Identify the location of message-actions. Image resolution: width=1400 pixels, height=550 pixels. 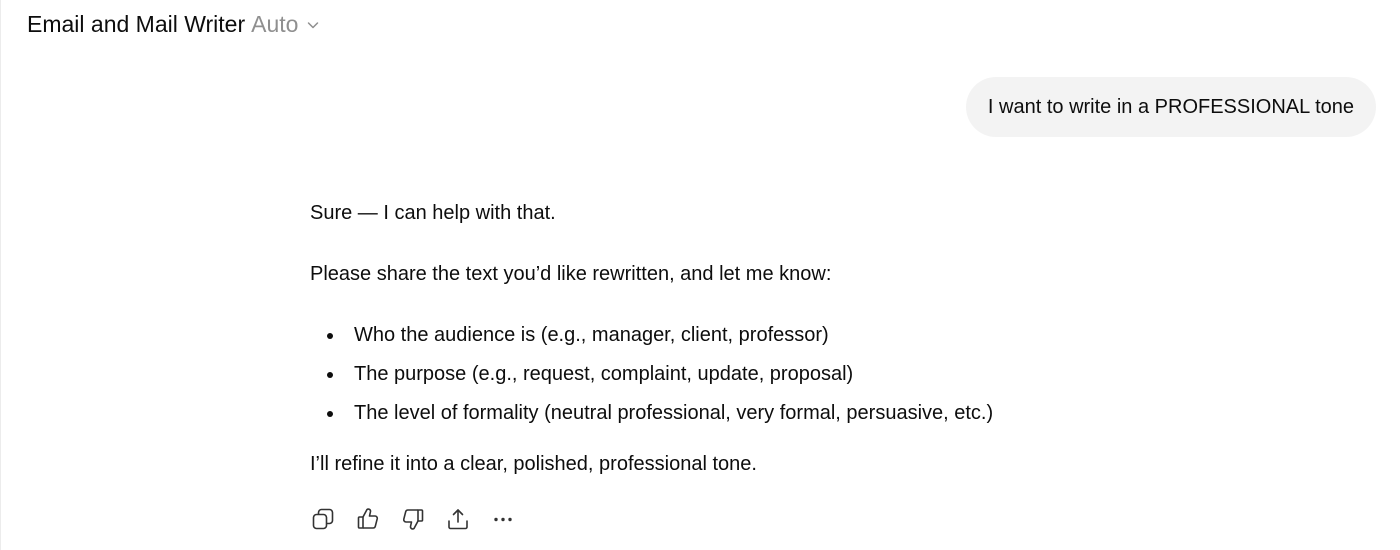
(422, 519).